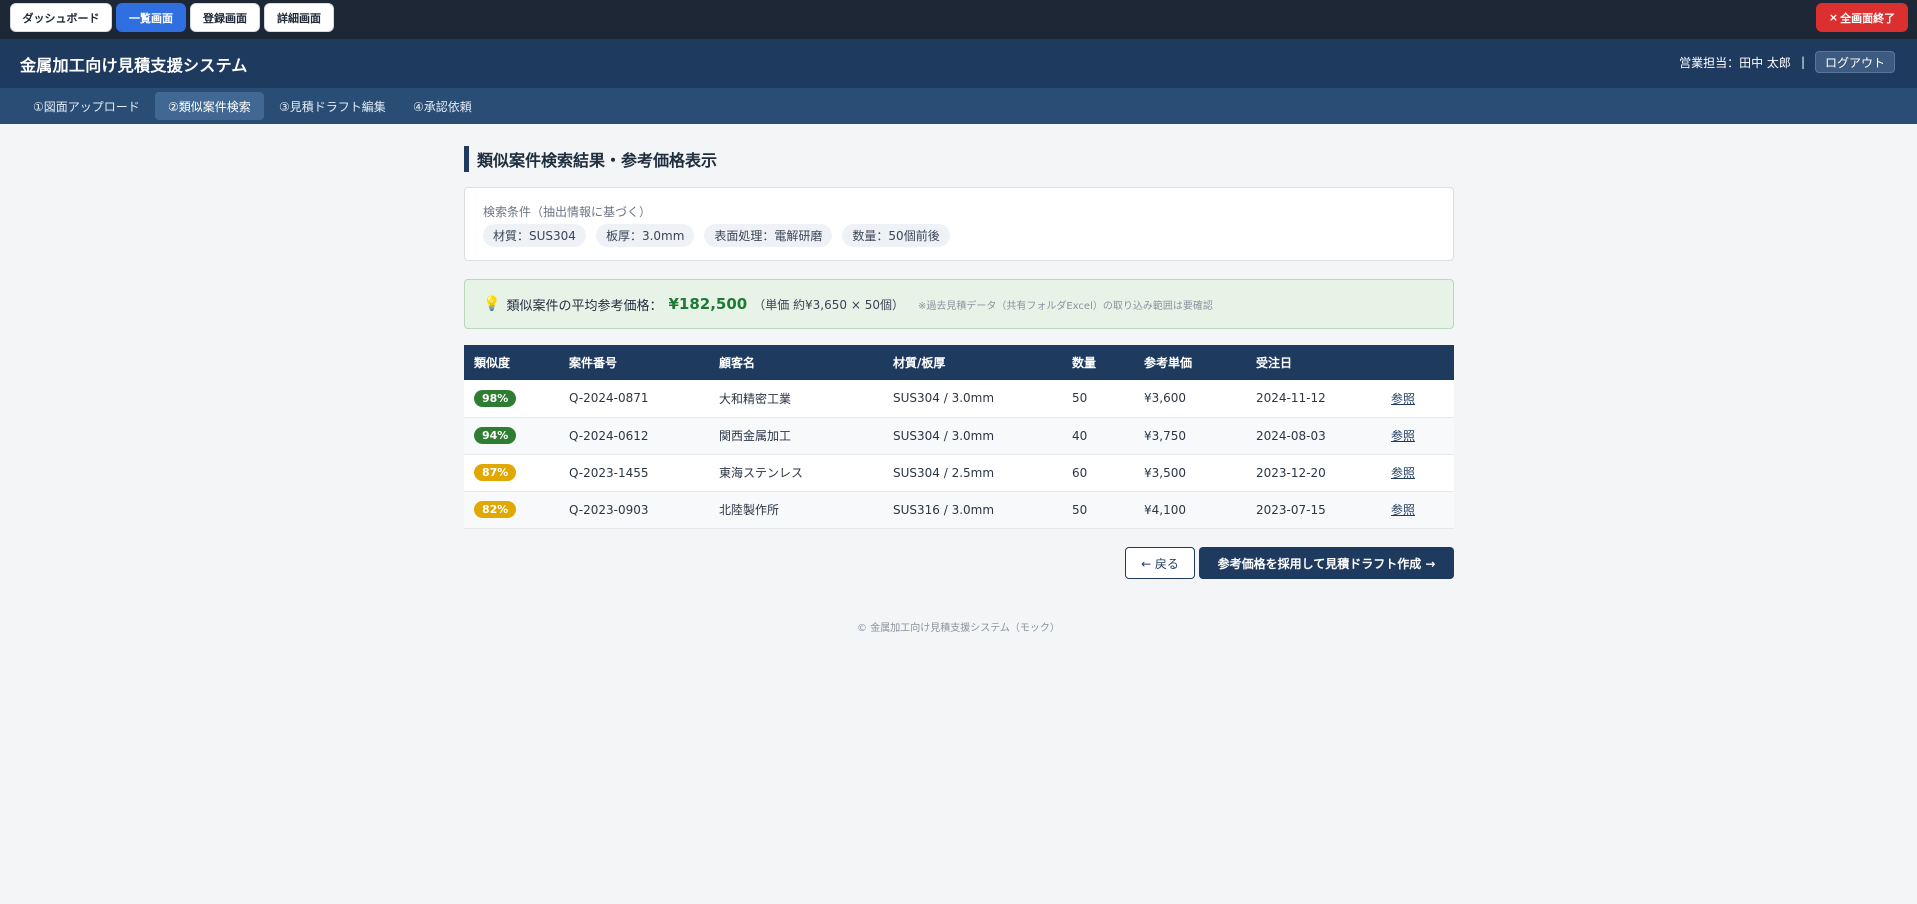  What do you see at coordinates (1065, 306) in the screenshot?
I see `average-note: ※過去見積データ（共有フォルダExcel）の取り込み範囲は要確認` at bounding box center [1065, 306].